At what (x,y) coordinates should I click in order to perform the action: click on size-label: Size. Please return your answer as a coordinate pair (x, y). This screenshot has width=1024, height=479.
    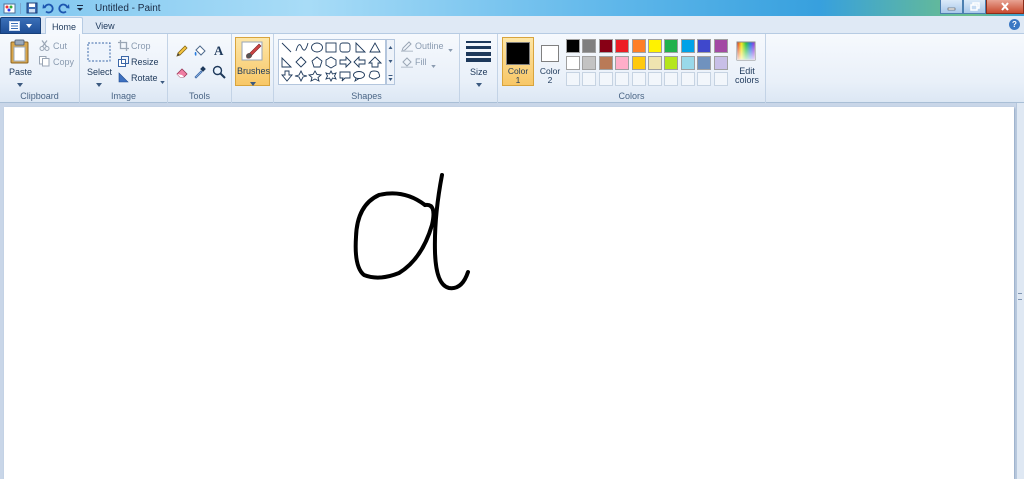
    Looking at the image, I should click on (479, 72).